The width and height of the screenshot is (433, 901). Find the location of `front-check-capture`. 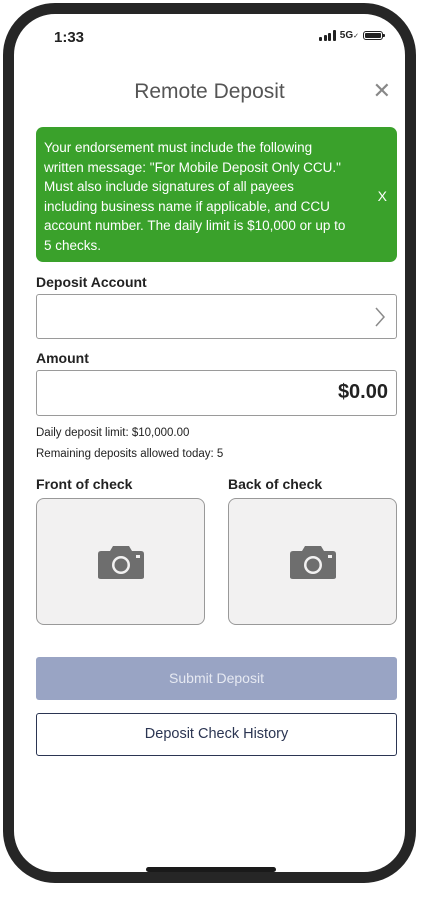

front-check-capture is located at coordinates (120, 561).